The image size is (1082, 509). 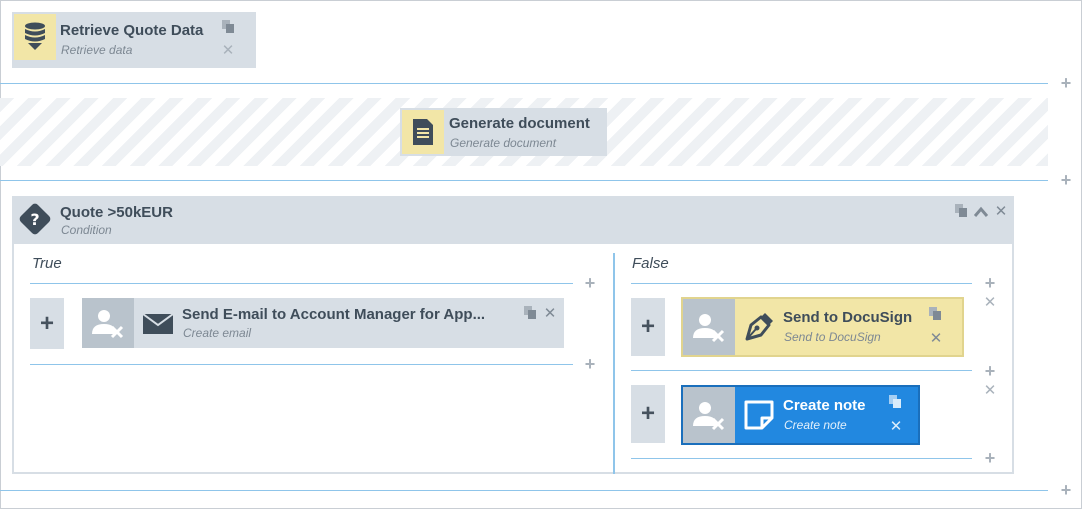 I want to click on create-note-step: Create note Create note ✕, so click(x=800, y=415).